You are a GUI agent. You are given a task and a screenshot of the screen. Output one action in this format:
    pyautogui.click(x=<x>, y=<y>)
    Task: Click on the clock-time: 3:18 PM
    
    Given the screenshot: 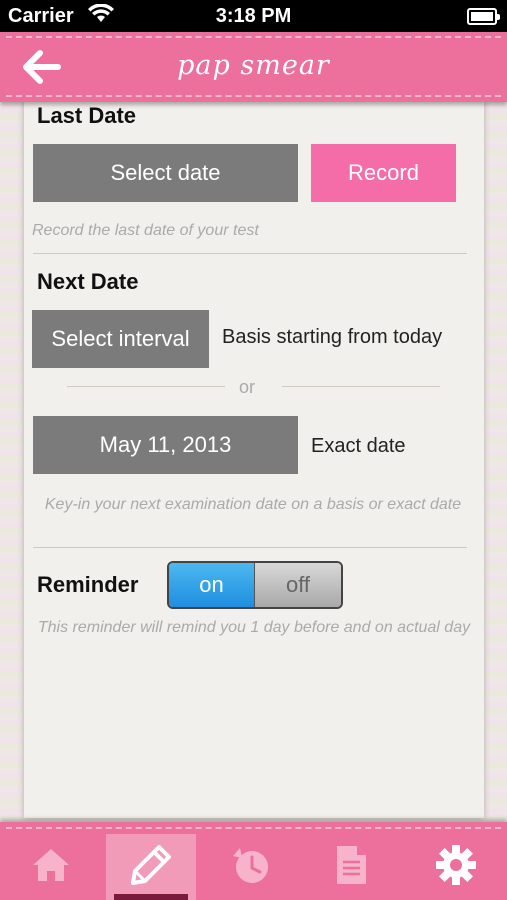 What is the action you would take?
    pyautogui.click(x=253, y=16)
    